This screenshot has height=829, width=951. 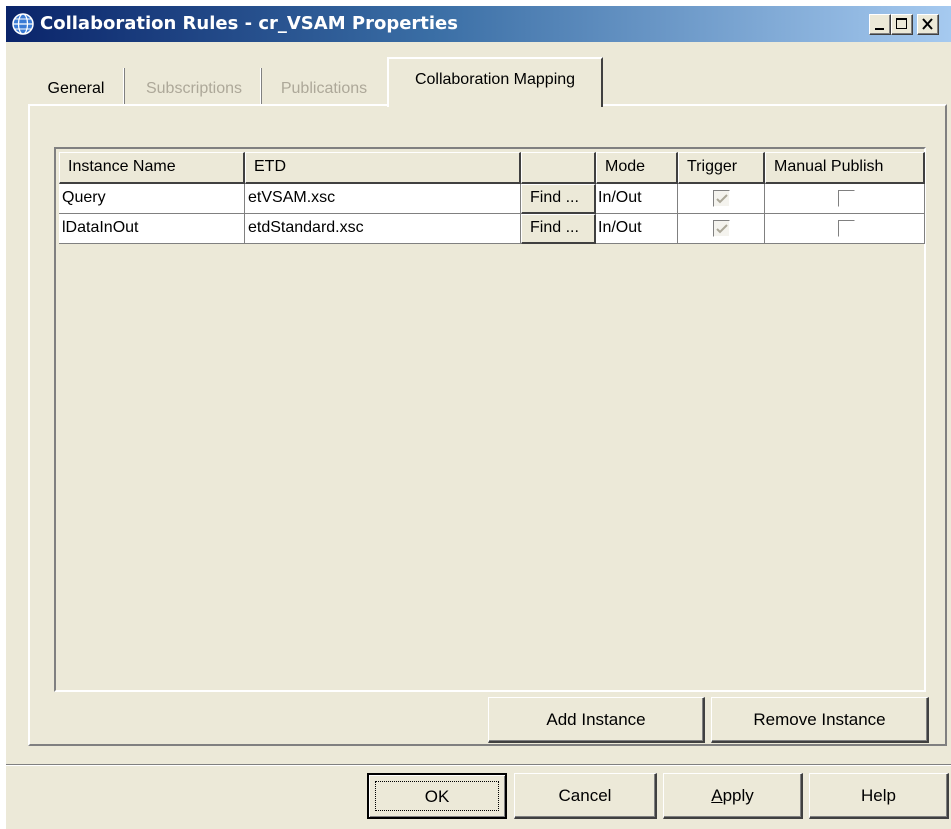 What do you see at coordinates (845, 168) in the screenshot?
I see `column-header-manual-publish: Manual Publish` at bounding box center [845, 168].